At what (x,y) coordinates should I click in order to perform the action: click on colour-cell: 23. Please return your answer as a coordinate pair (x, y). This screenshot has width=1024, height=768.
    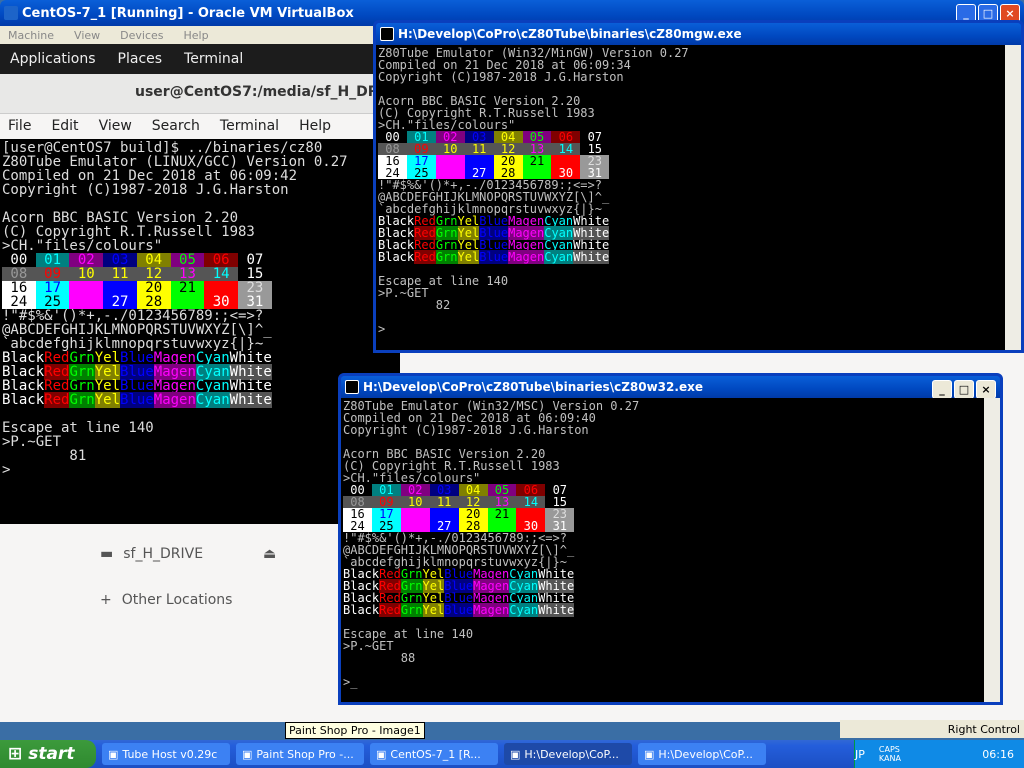
    Looking at the image, I should click on (255, 288).